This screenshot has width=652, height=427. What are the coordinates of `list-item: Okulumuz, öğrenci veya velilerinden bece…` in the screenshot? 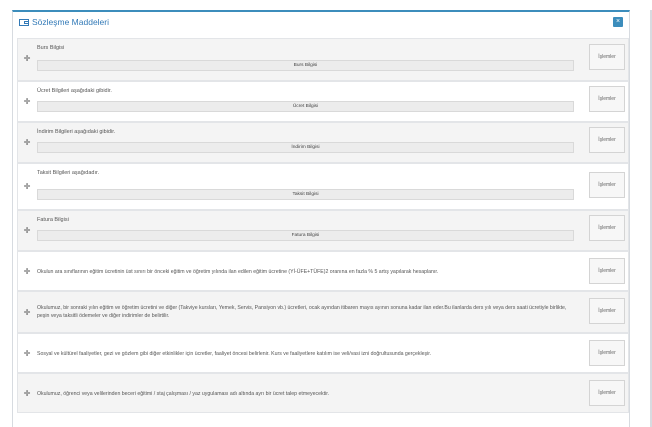 It's located at (323, 393).